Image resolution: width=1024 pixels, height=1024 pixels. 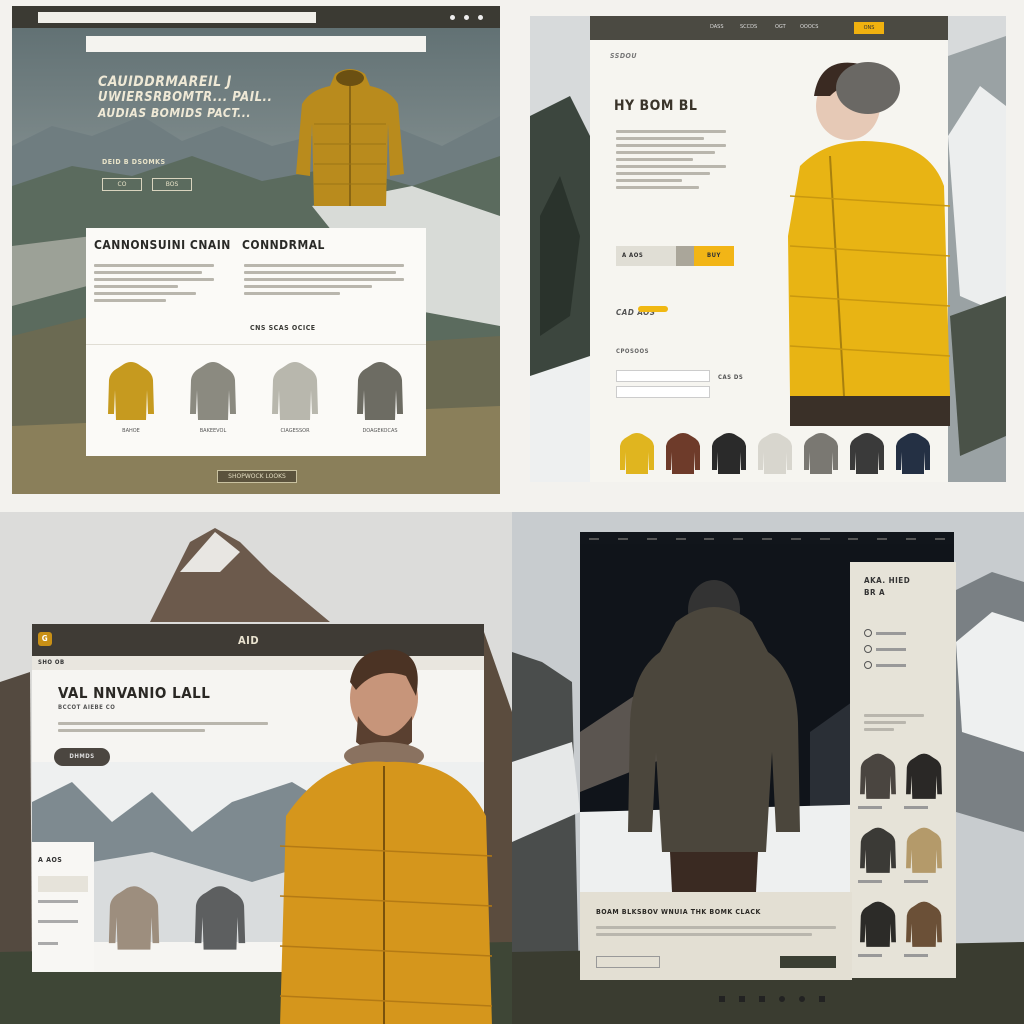 What do you see at coordinates (717, 27) in the screenshot?
I see `top-nav-item: DASS` at bounding box center [717, 27].